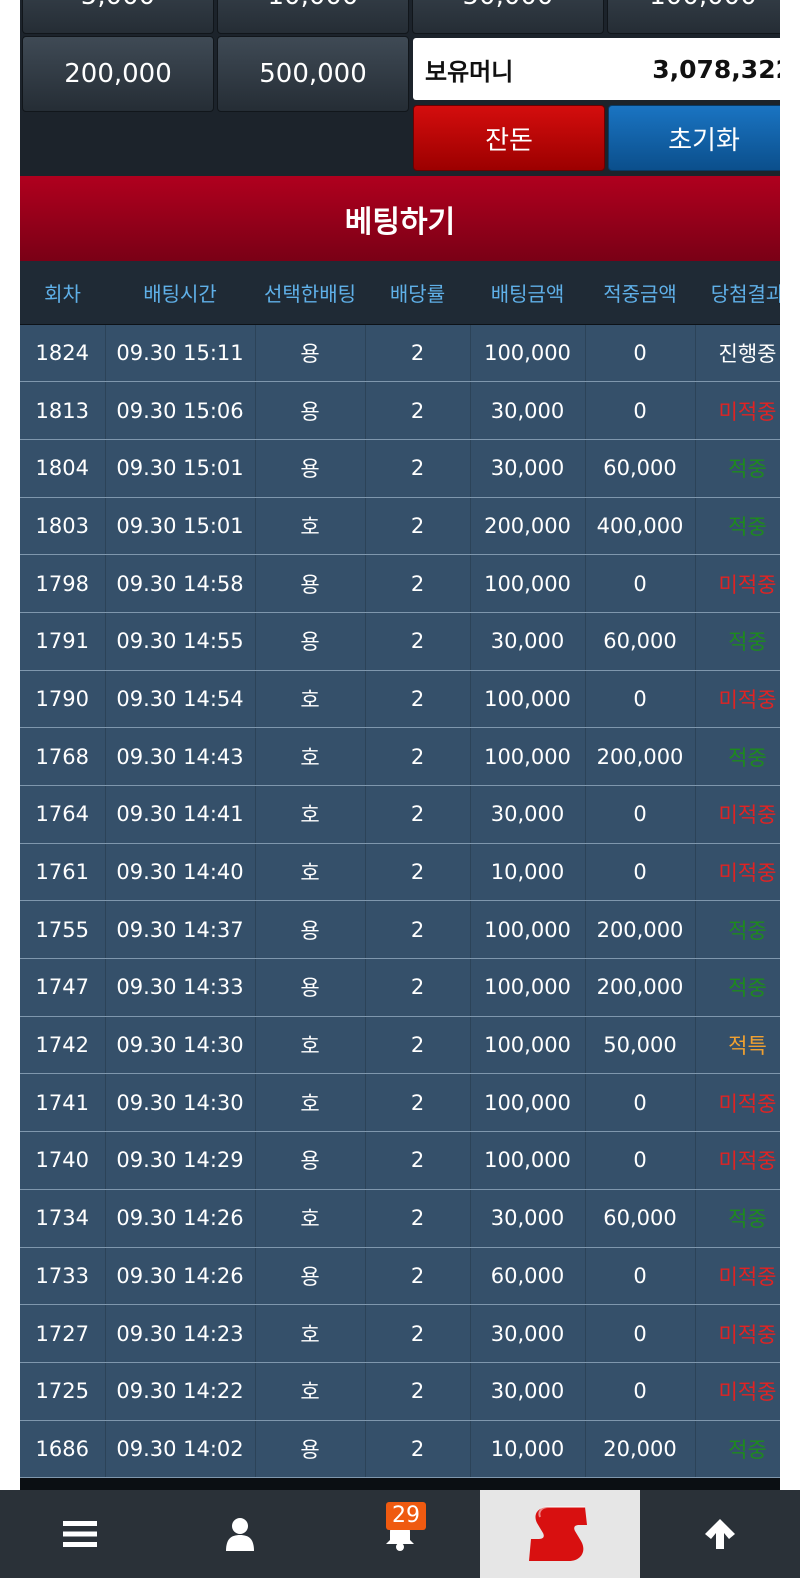 The image size is (800, 1578). I want to click on cell-round: 1804, so click(63, 468).